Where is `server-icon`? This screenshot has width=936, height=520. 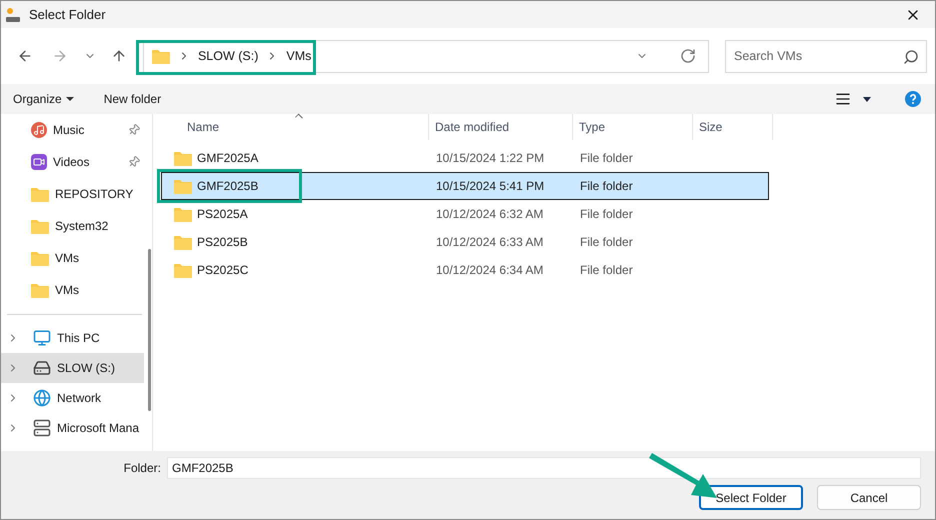 server-icon is located at coordinates (42, 428).